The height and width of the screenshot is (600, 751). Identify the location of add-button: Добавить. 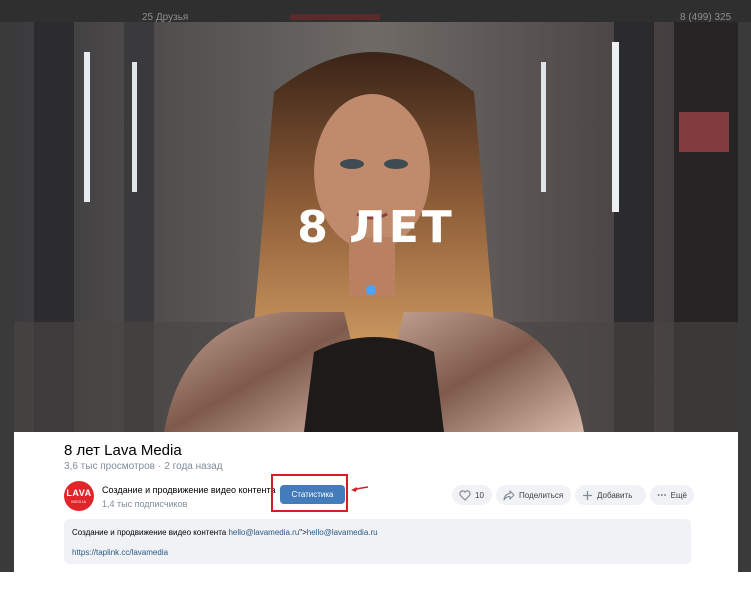
(610, 495).